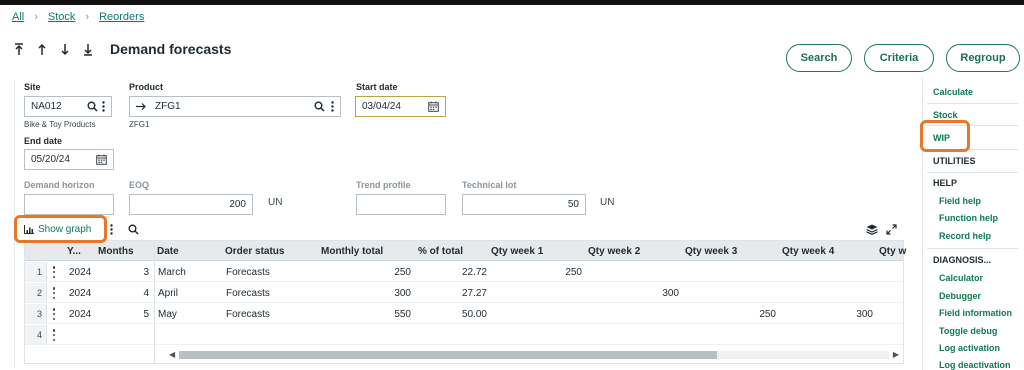  I want to click on arrow-right-icon, so click(141, 106).